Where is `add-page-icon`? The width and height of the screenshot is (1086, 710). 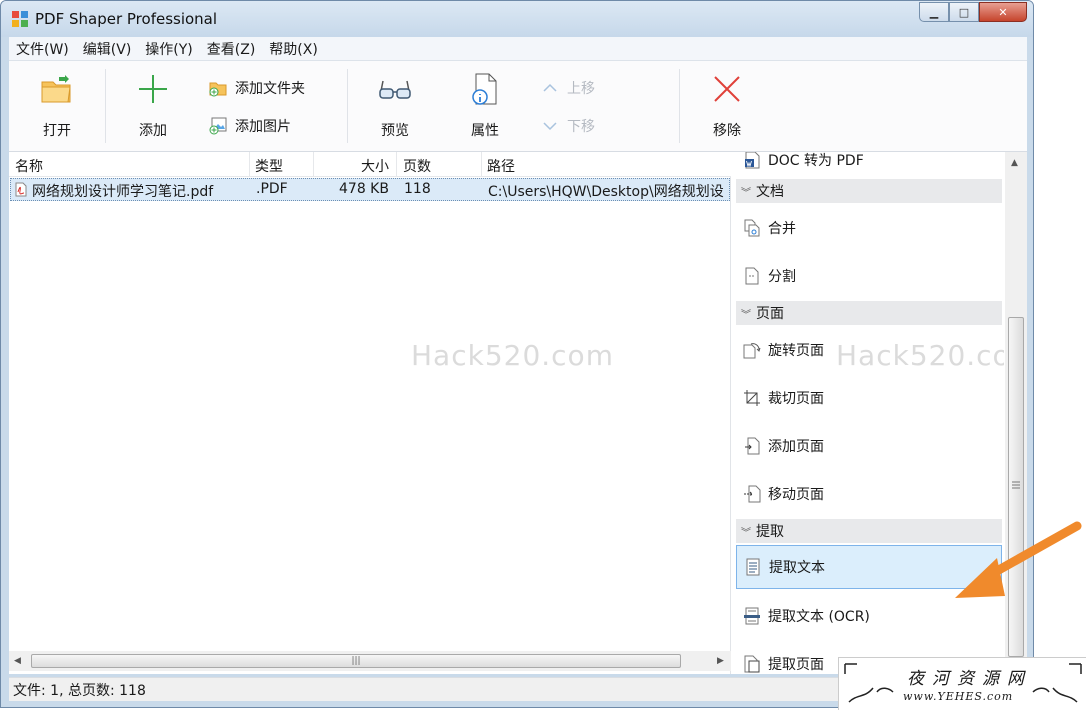 add-page-icon is located at coordinates (752, 446).